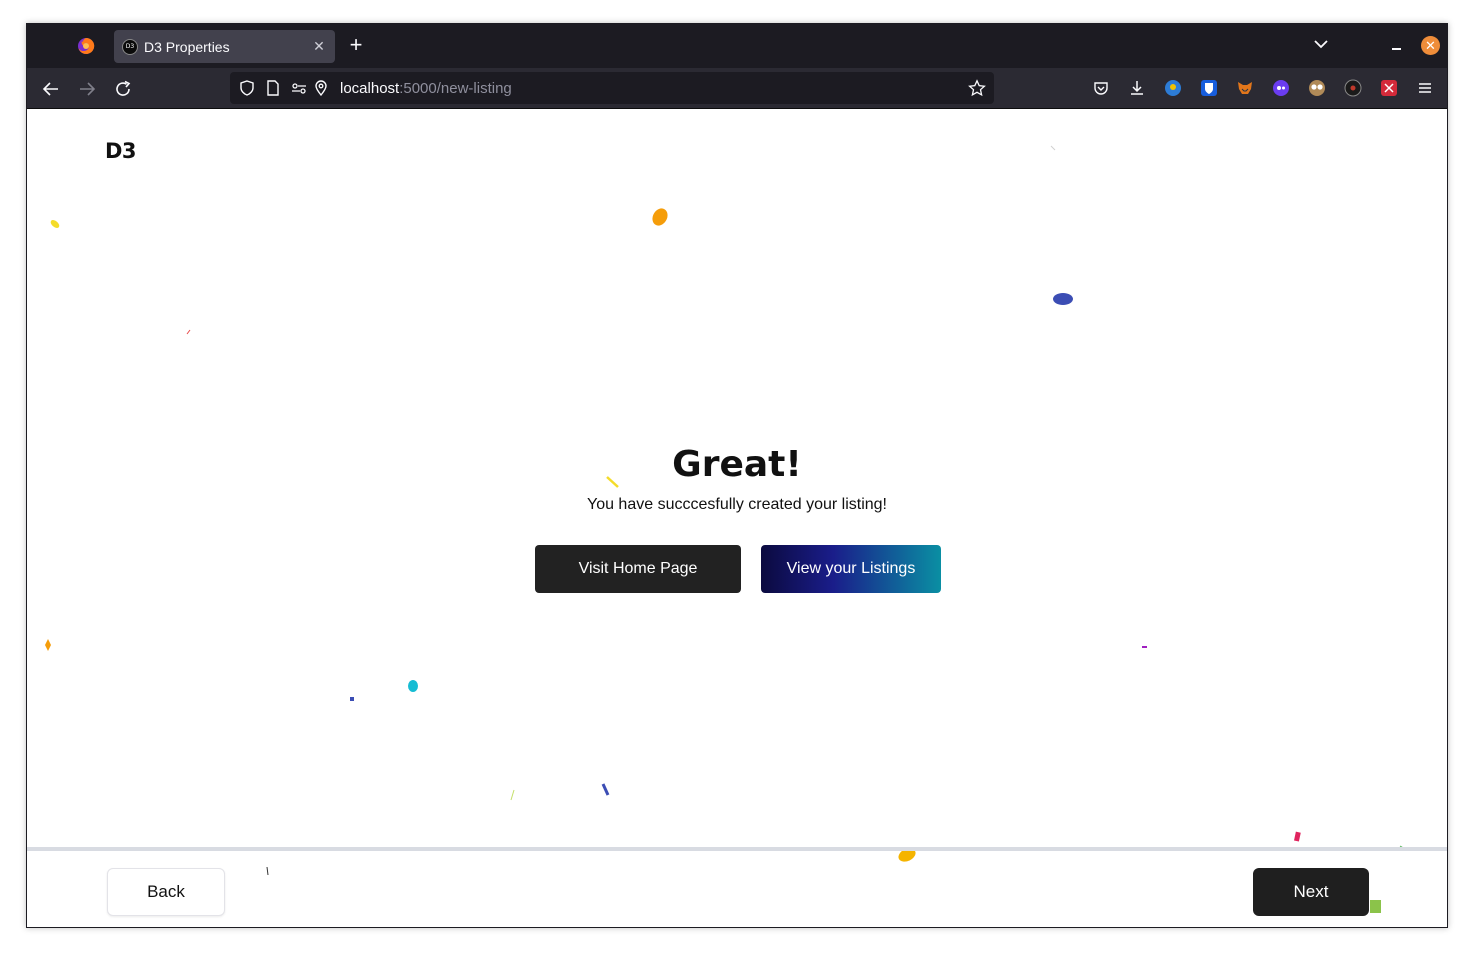 The image size is (1474, 957). What do you see at coordinates (737, 464) in the screenshot?
I see `success-heading: Great!` at bounding box center [737, 464].